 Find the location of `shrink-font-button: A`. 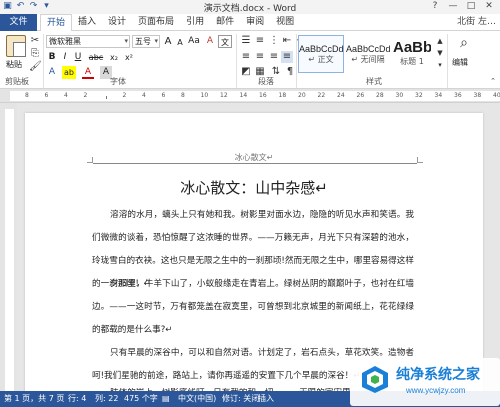

shrink-font-button: A is located at coordinates (180, 42).